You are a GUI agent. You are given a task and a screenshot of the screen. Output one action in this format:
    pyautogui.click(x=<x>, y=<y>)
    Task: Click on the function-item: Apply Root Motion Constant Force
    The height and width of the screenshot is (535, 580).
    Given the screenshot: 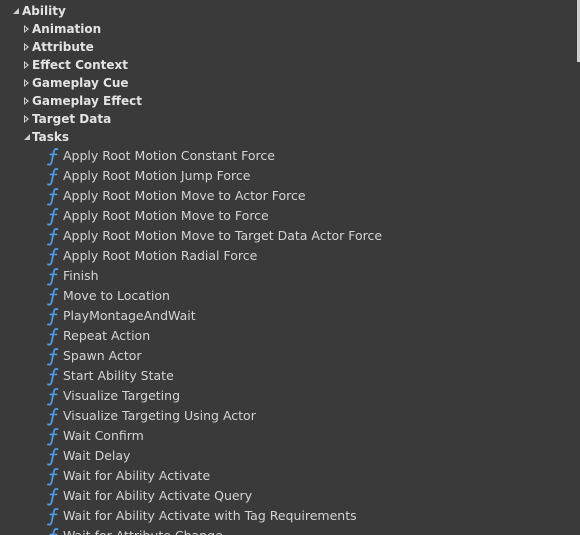 What is the action you would take?
    pyautogui.click(x=160, y=156)
    